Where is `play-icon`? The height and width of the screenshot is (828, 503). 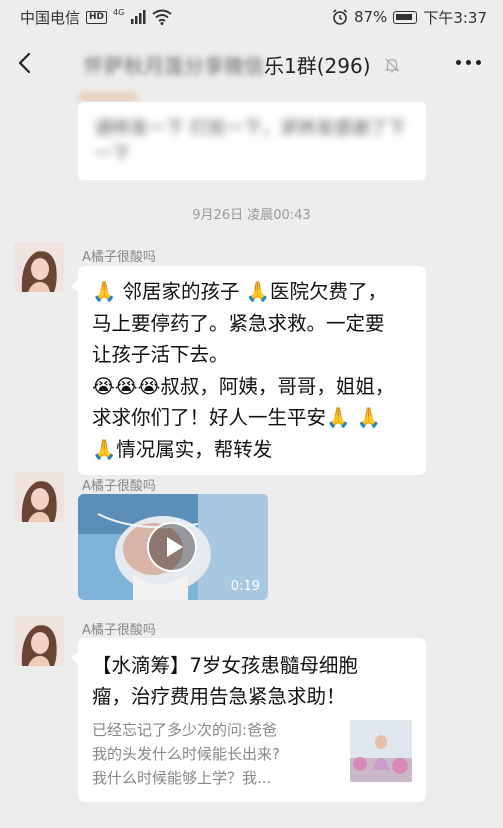
play-icon is located at coordinates (172, 547).